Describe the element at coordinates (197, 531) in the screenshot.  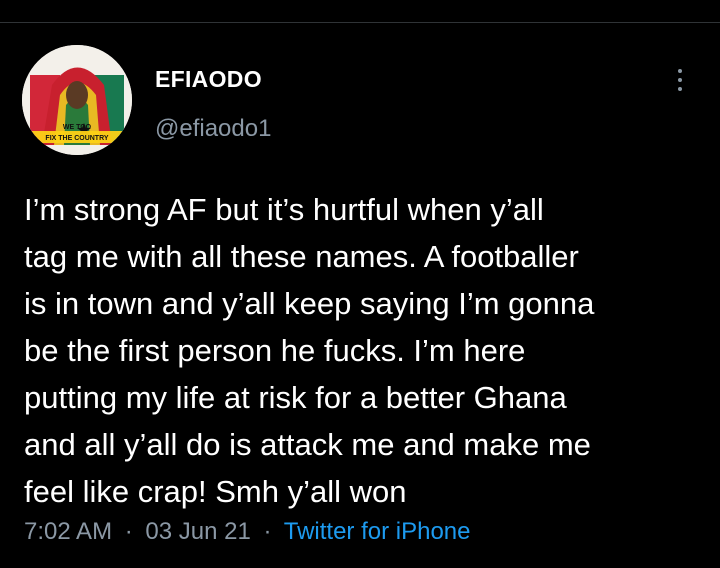
I see `tweet-date: 03 Jun 21` at that location.